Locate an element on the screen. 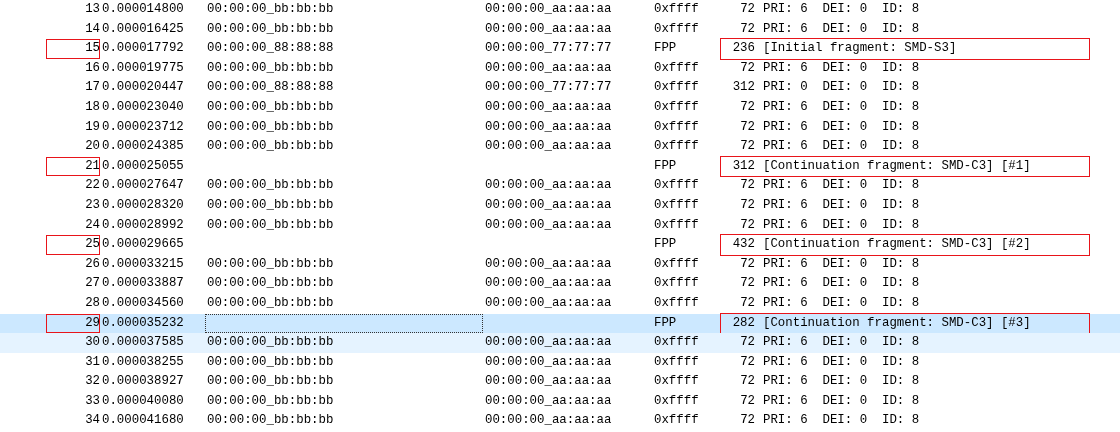  packet-row: 15 0.000017792 00:00:00_88:88:88 00:00:00_77:77:77 FPP 236 [Initial fragment: SMD-S3] is located at coordinates (560, 49).